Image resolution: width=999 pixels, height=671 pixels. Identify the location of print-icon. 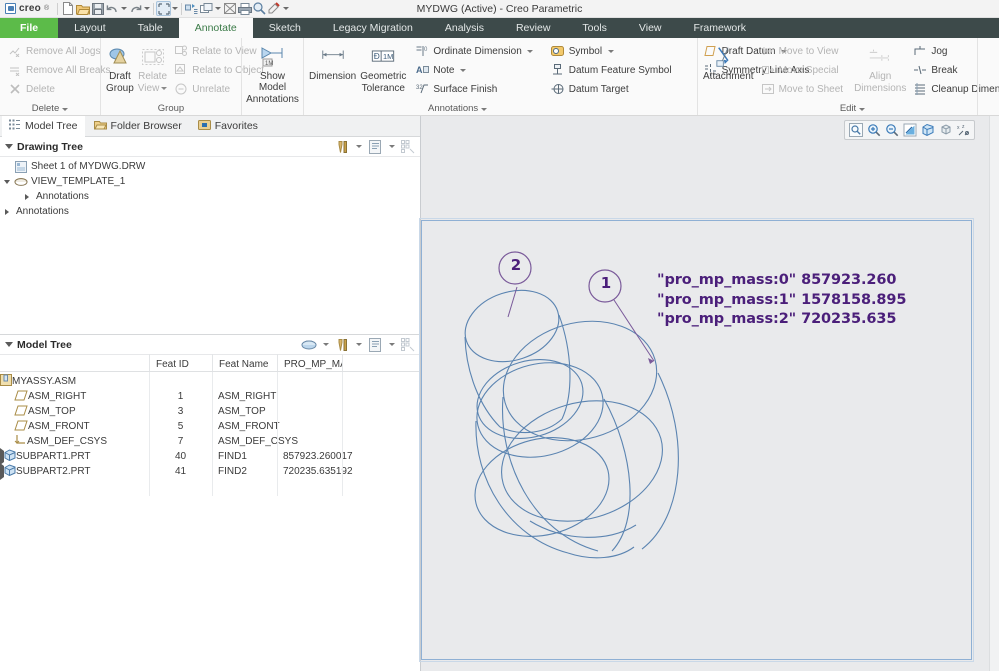
(244, 8).